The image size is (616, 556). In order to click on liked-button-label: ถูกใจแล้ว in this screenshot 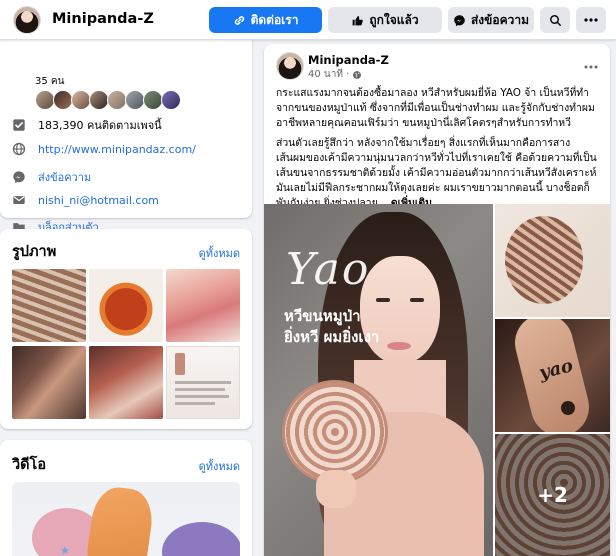, I will do `click(394, 19)`.